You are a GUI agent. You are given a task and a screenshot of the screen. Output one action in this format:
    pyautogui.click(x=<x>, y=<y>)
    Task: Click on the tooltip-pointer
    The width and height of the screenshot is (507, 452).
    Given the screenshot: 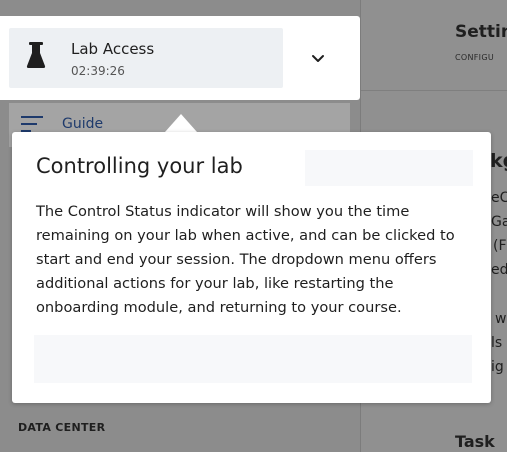 What is the action you would take?
    pyautogui.click(x=181, y=123)
    